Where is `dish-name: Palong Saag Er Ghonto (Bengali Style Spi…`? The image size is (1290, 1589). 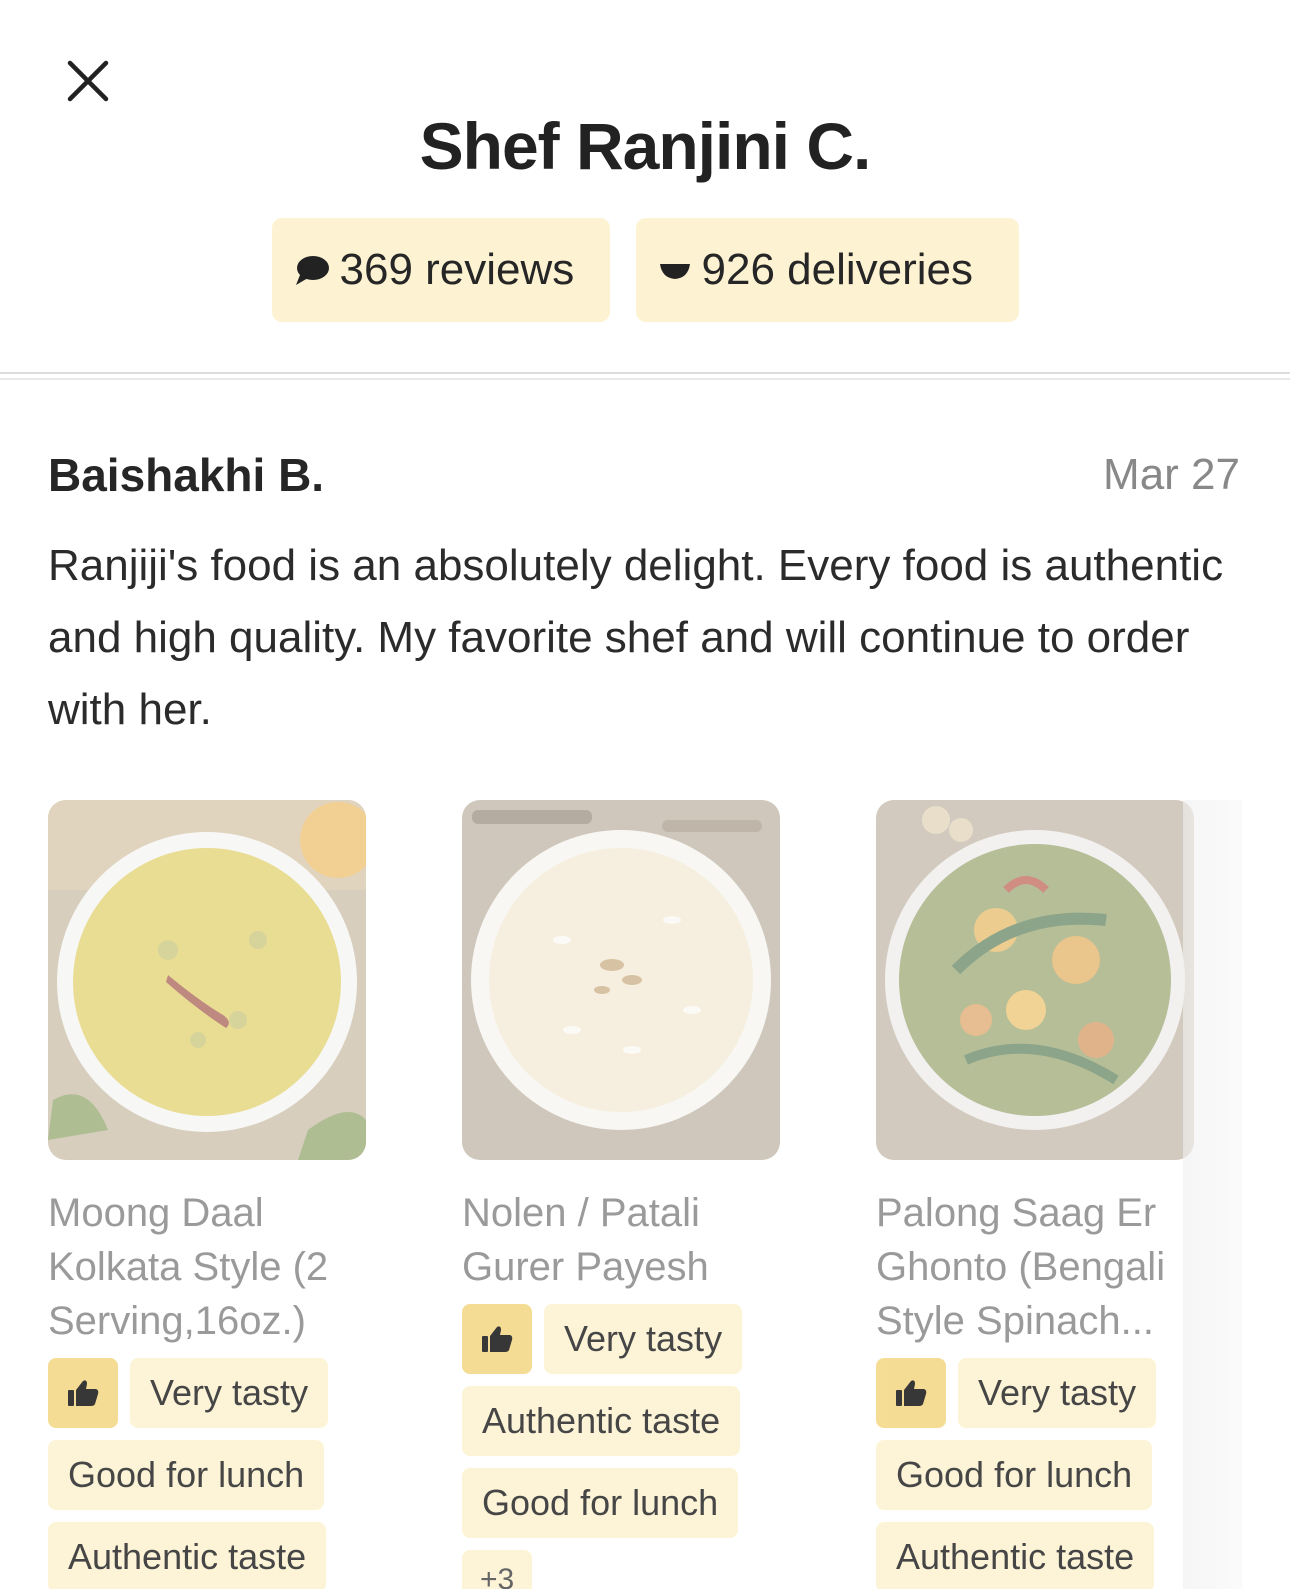
dish-name: Palong Saag Er Ghonto (Bengali Style Spi… is located at coordinates (1021, 1267).